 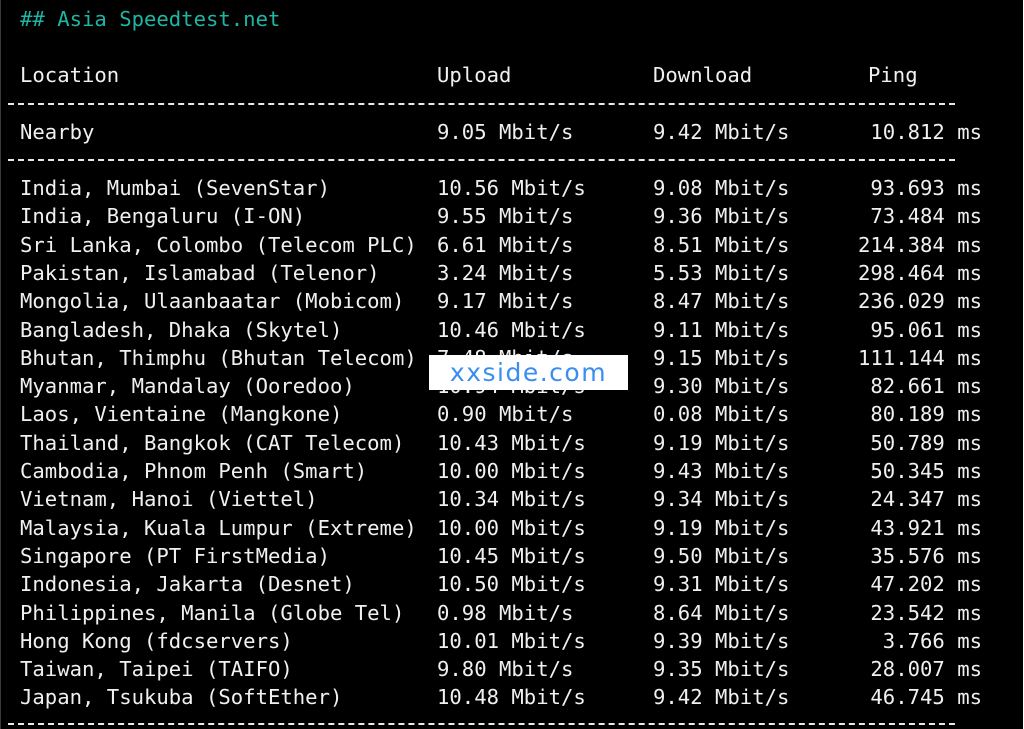 I want to click on ping-cell: 73.484 ms, so click(x=926, y=216).